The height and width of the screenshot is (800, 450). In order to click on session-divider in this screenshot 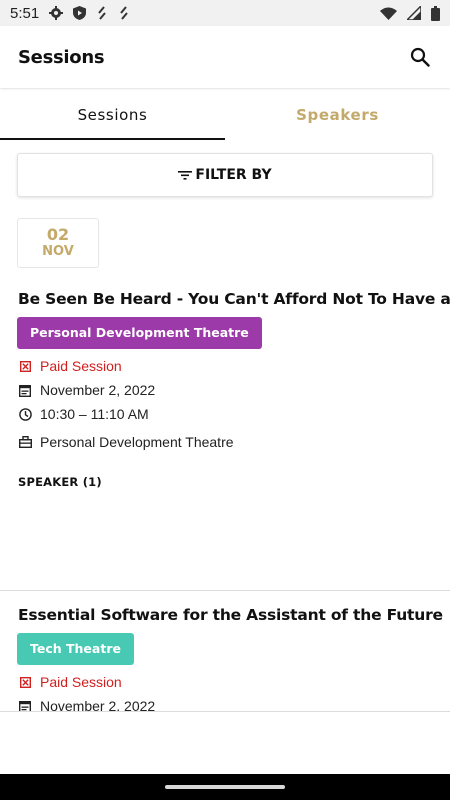, I will do `click(225, 590)`.